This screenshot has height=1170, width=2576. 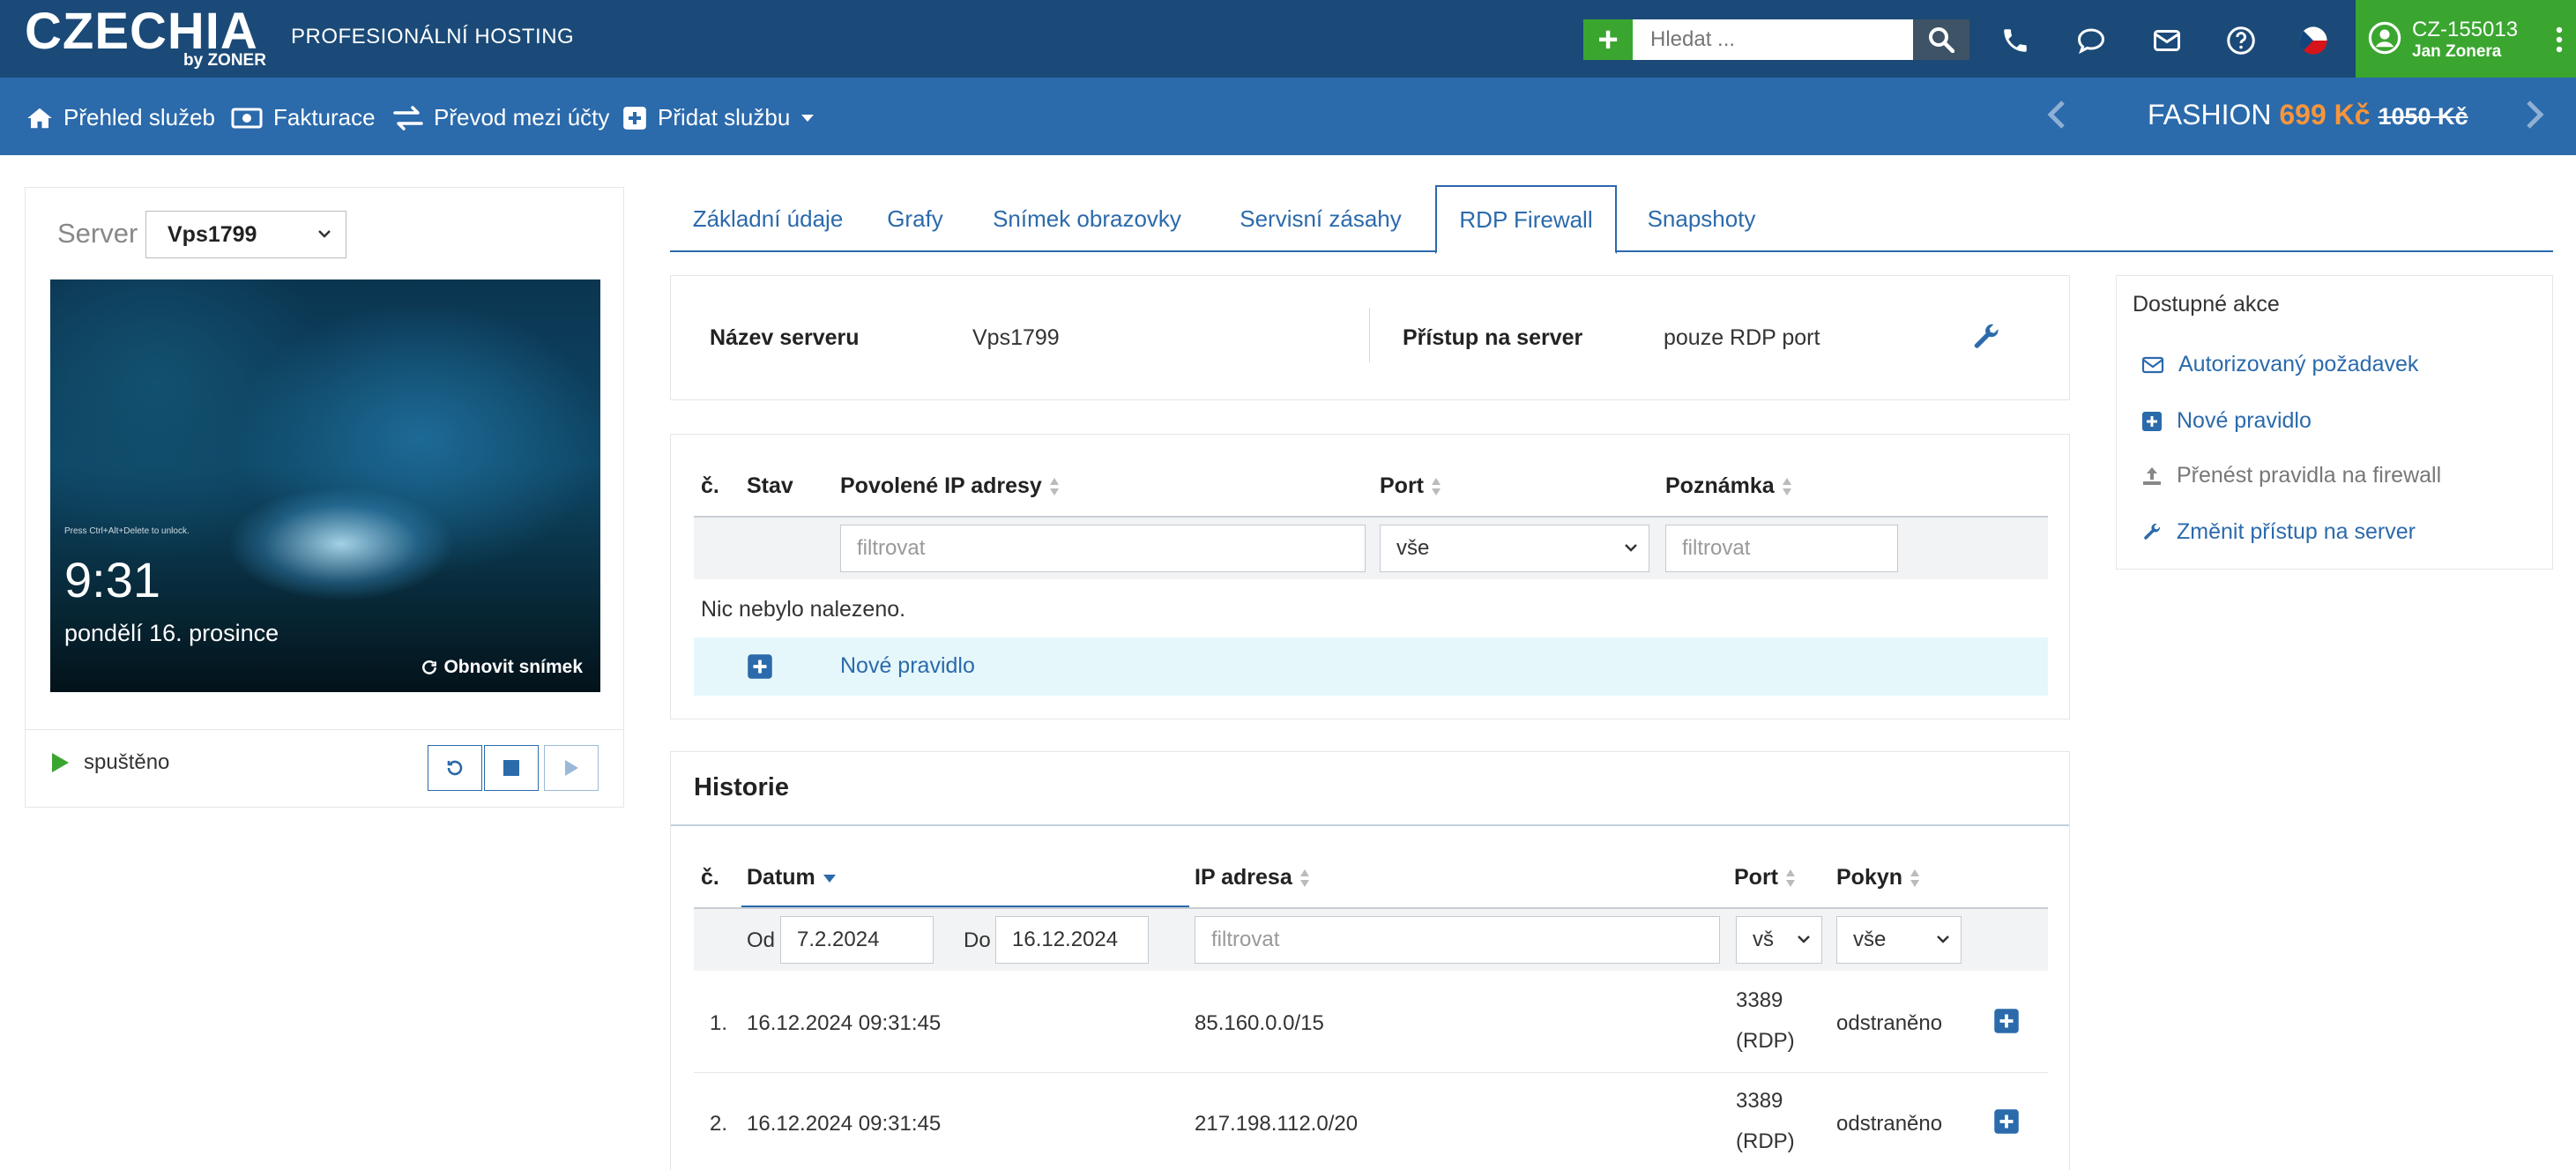 I want to click on to-label: Do, so click(x=977, y=940).